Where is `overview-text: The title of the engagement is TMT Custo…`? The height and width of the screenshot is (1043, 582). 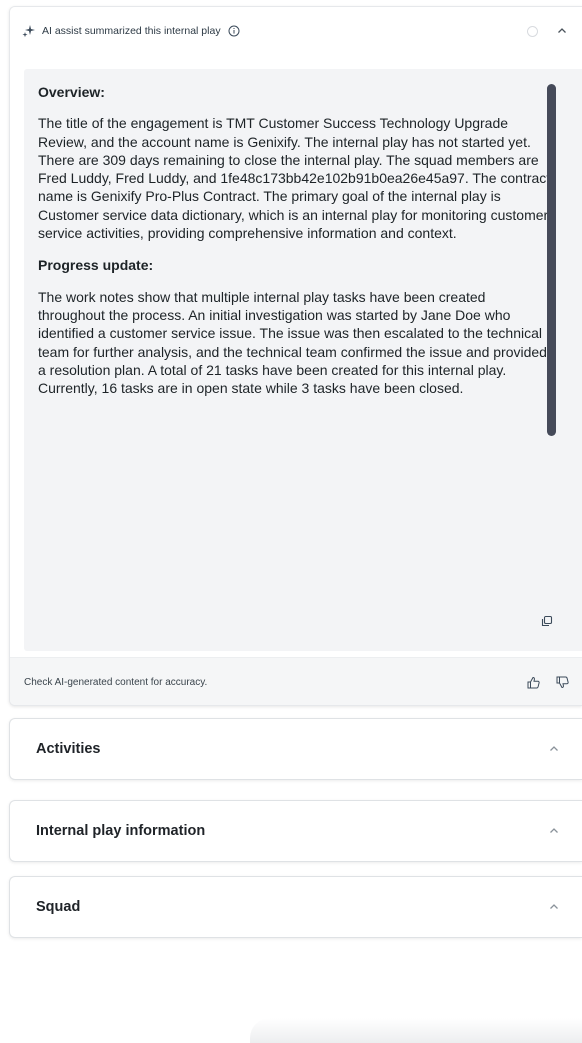 overview-text: The title of the engagement is TMT Custo… is located at coordinates (294, 178).